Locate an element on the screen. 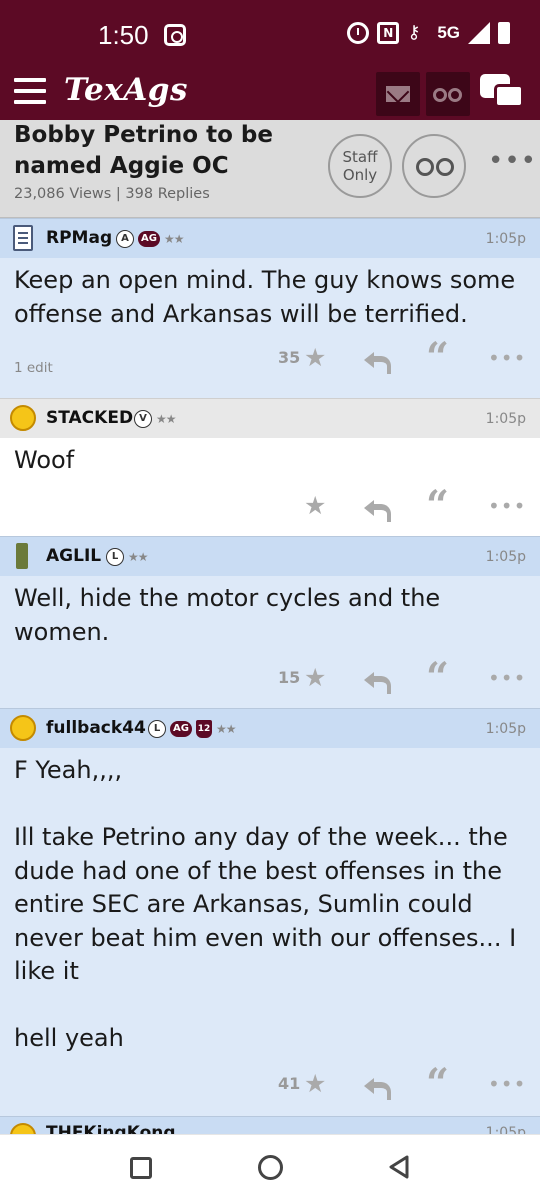 The image size is (540, 1200). status-time: 1:50 is located at coordinates (123, 35).